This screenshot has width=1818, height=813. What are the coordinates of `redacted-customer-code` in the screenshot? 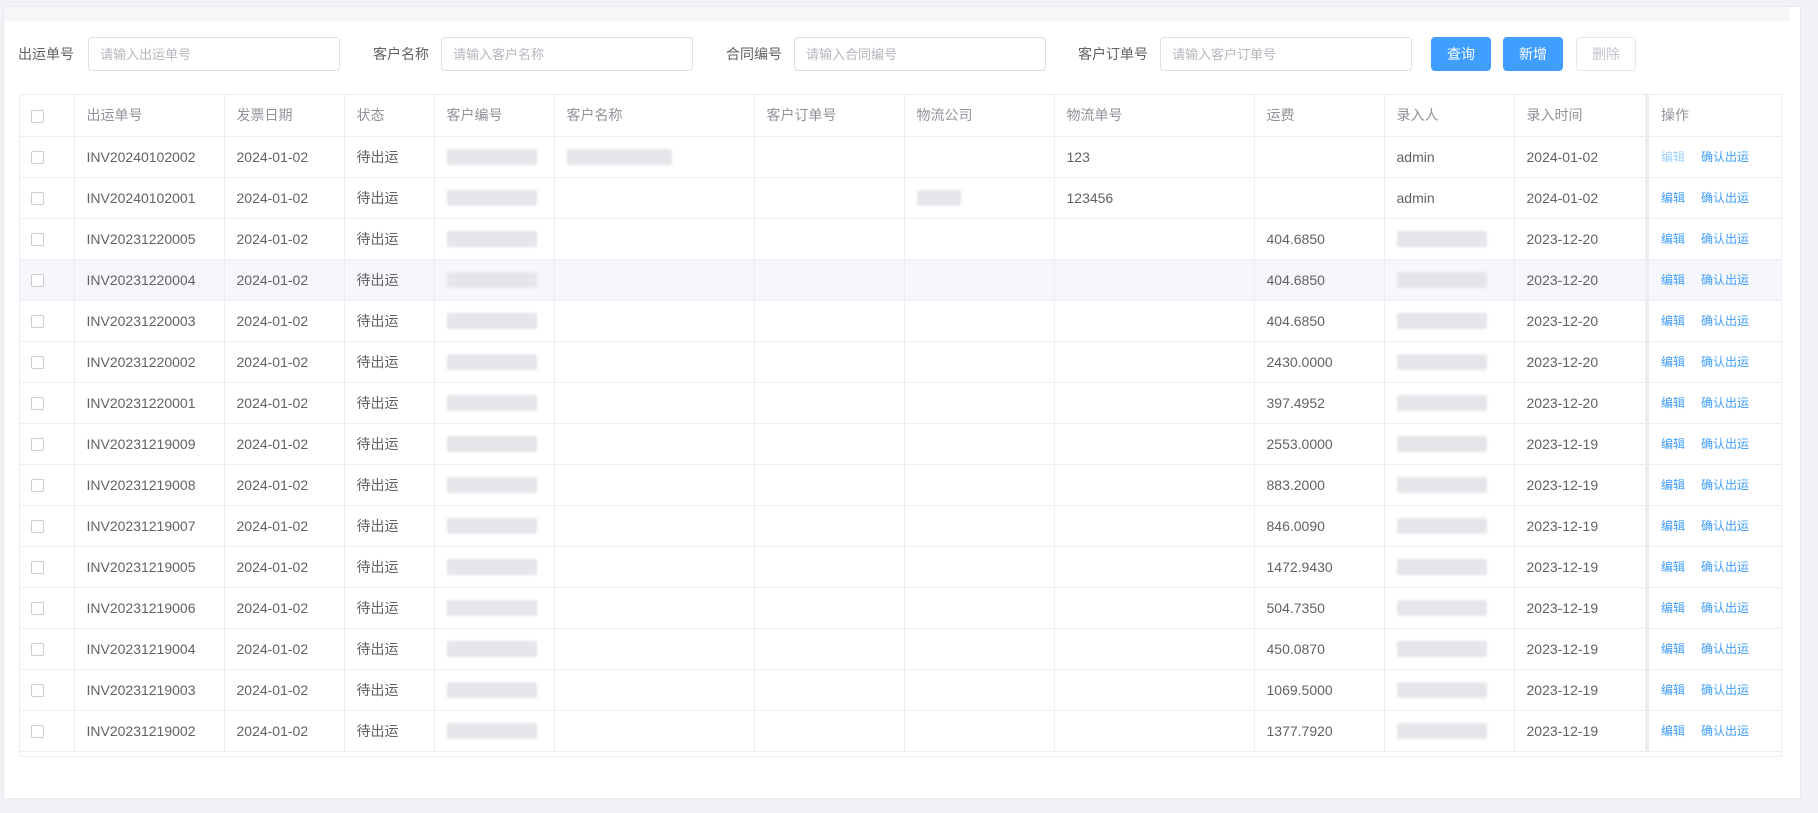 It's located at (491, 608).